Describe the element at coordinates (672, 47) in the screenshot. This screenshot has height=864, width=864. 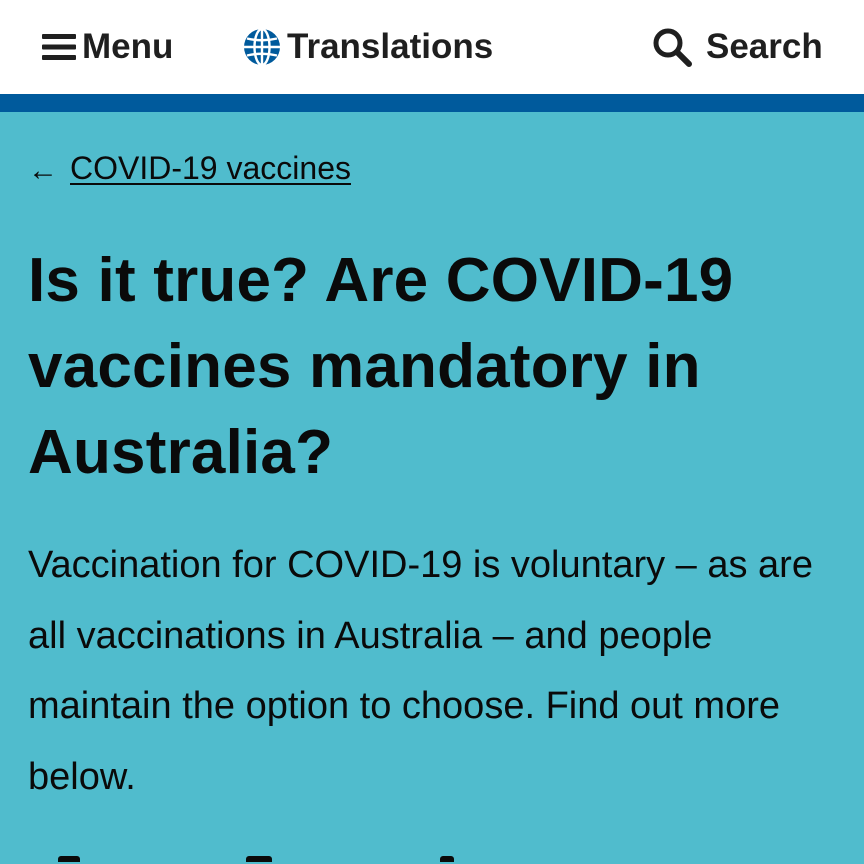
I see `magnifier-icon` at that location.